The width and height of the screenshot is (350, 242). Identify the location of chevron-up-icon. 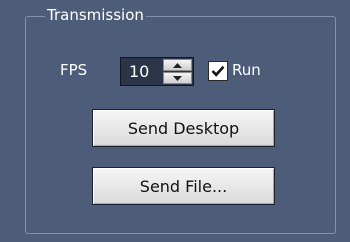
(177, 65).